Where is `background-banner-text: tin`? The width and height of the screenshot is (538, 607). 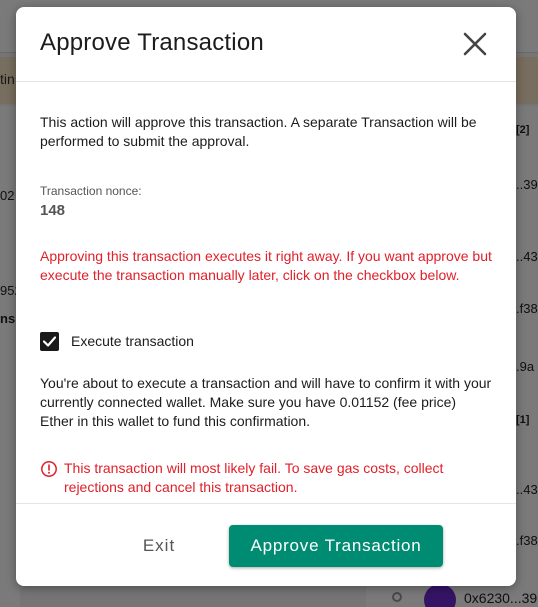 background-banner-text: tin is located at coordinates (7, 79).